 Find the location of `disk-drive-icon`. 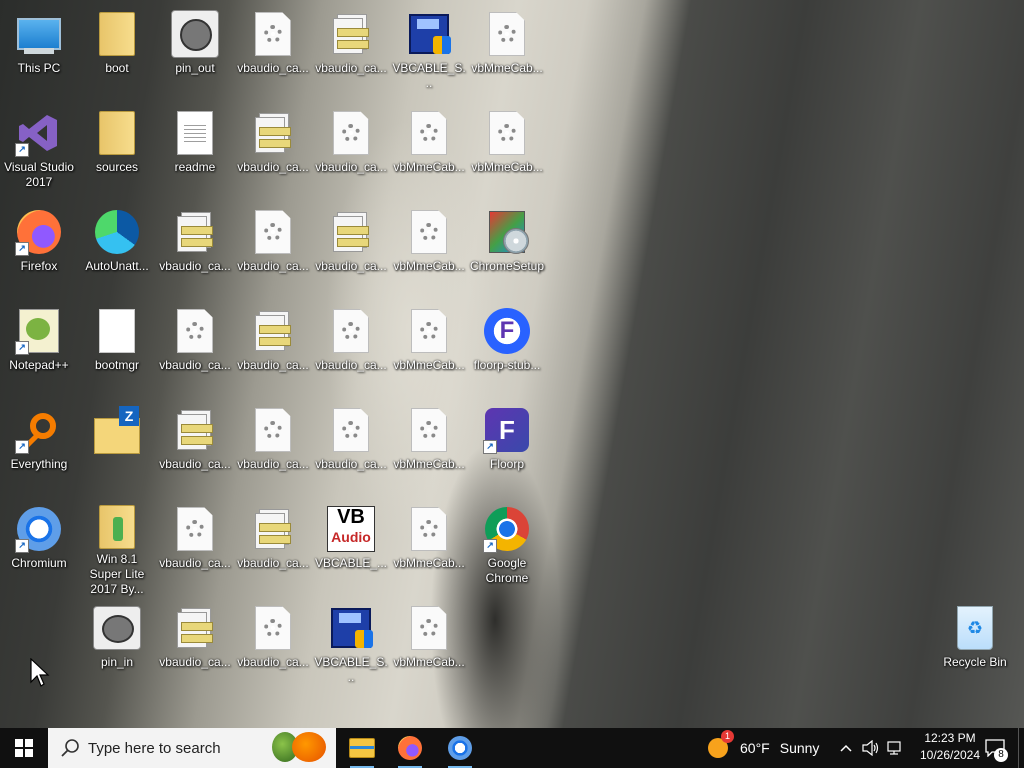

disk-drive-icon is located at coordinates (117, 628).